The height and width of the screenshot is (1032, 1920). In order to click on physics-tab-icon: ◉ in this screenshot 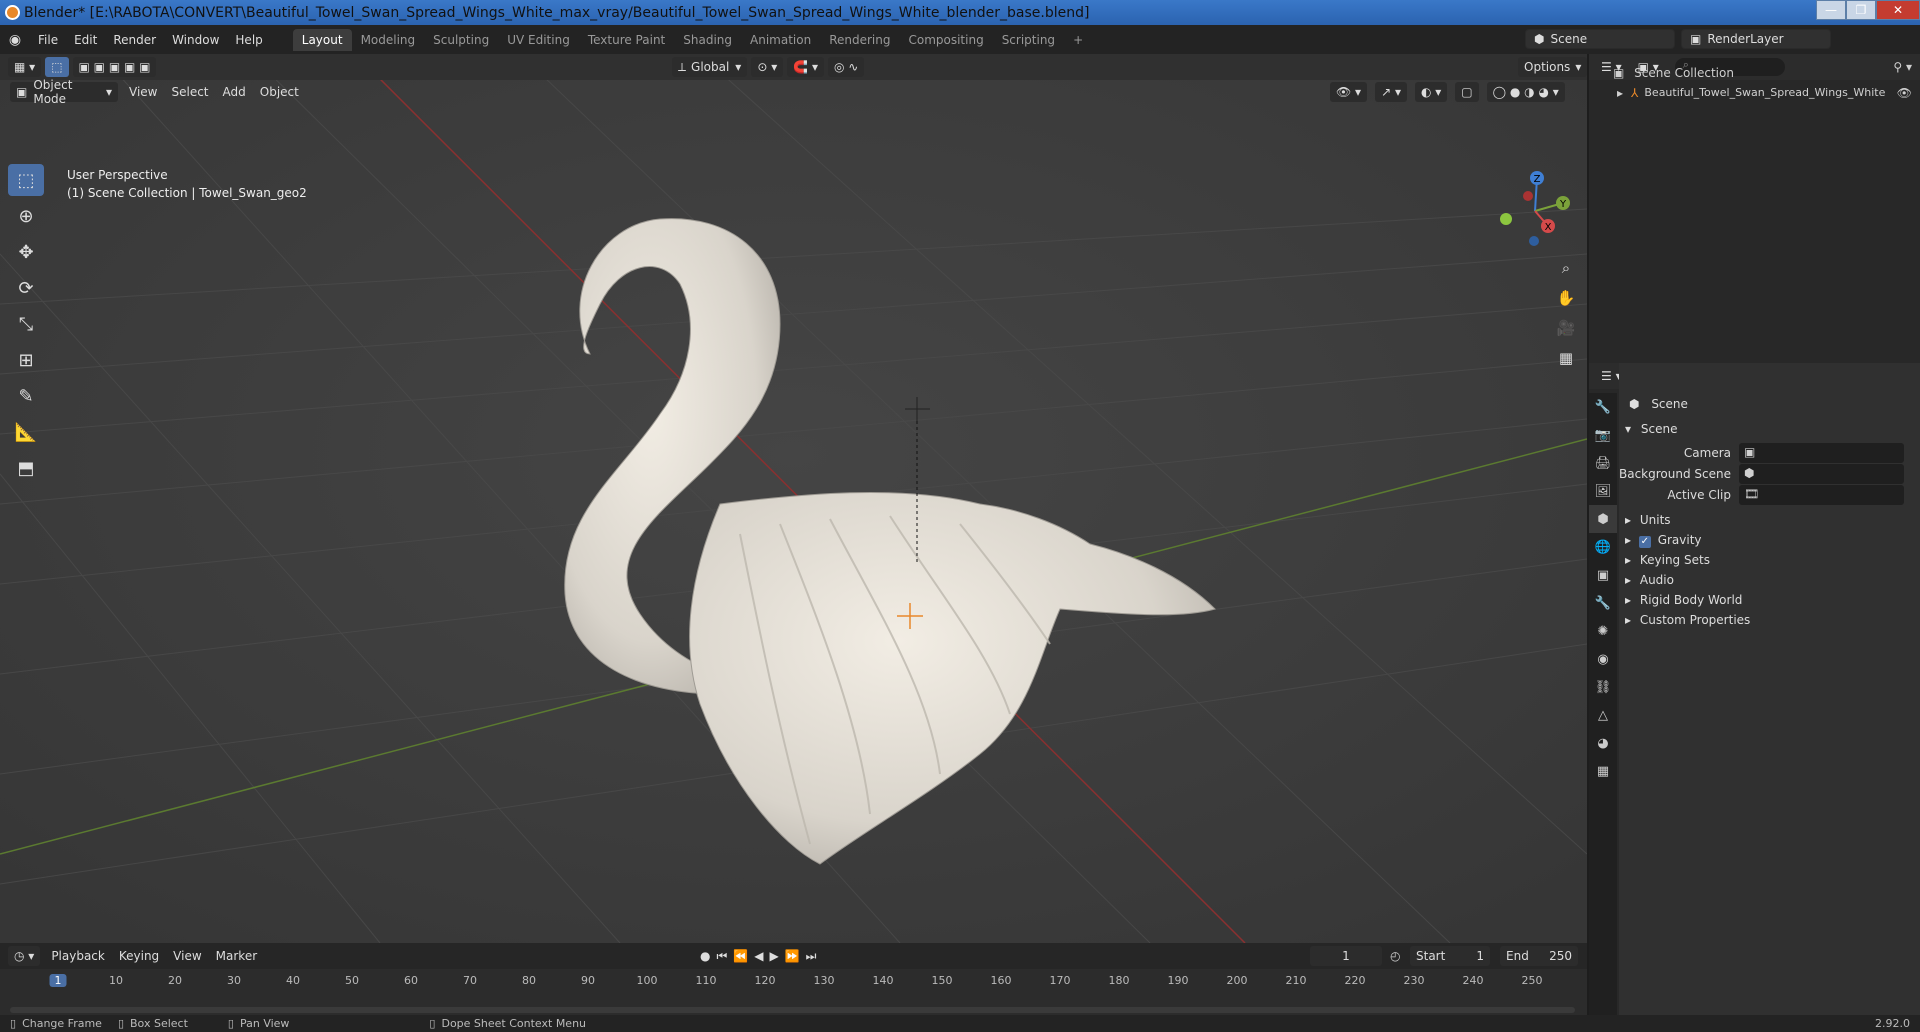, I will do `click(1603, 659)`.